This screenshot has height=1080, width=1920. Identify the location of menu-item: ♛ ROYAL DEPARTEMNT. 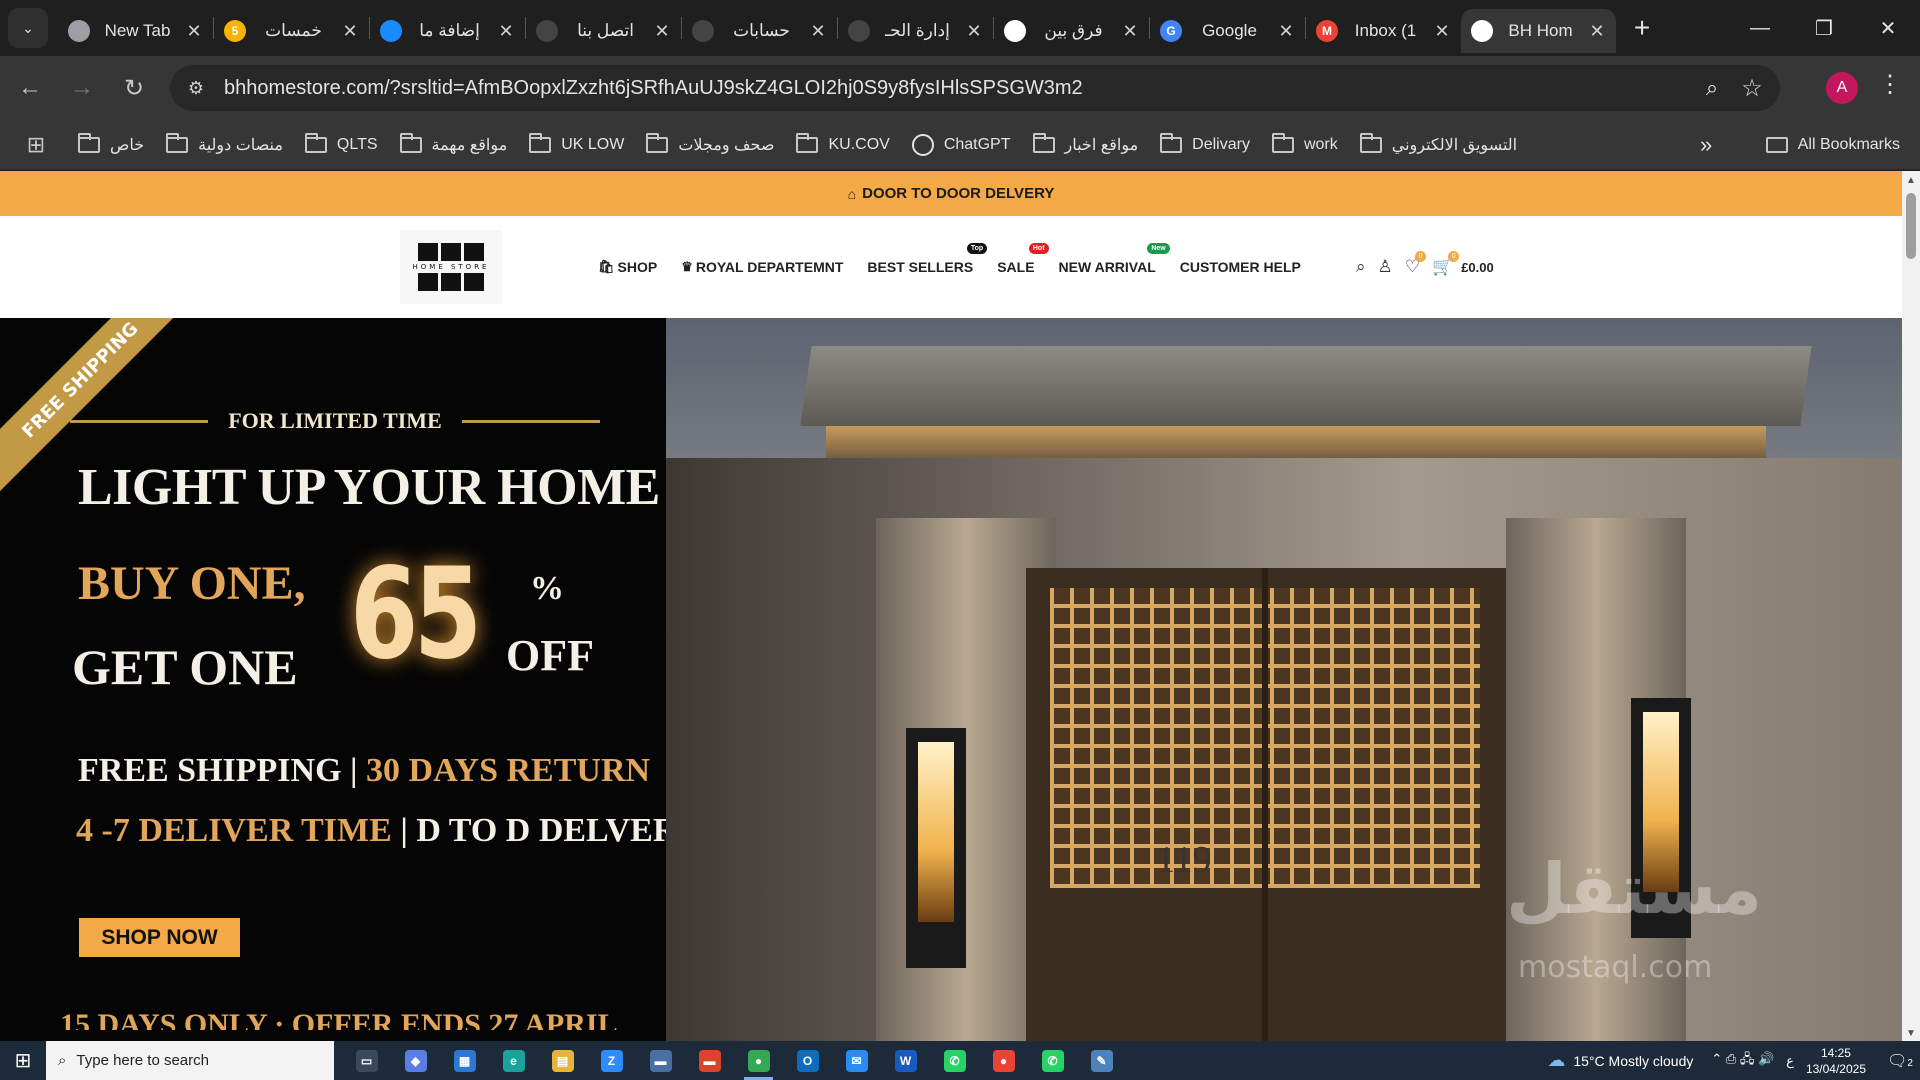
(762, 267).